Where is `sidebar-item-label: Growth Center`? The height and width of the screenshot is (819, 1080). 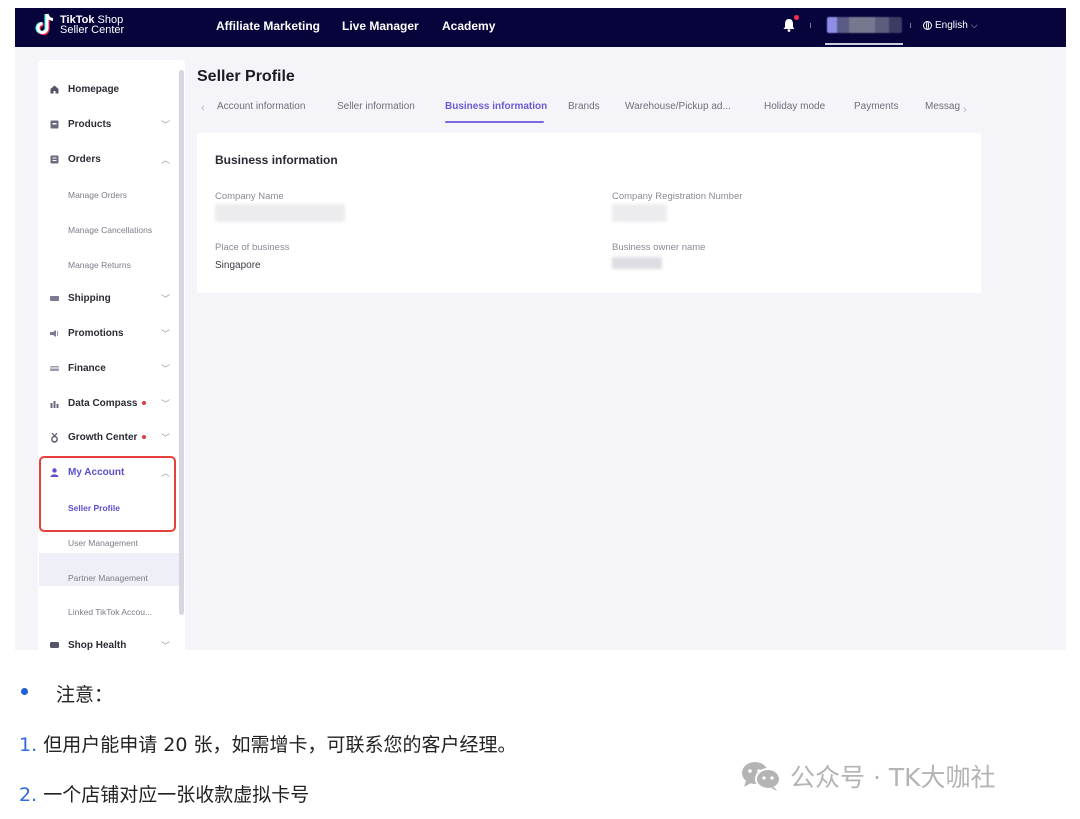 sidebar-item-label: Growth Center is located at coordinates (103, 437).